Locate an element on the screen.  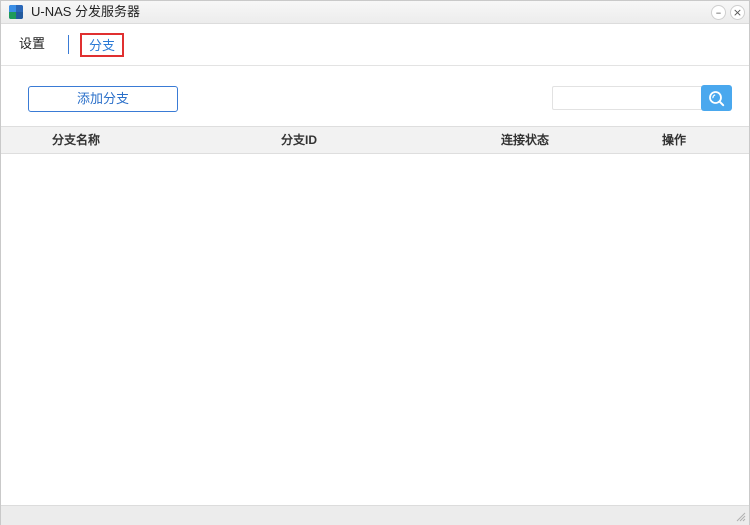
add-branch-button: 添加分支 is located at coordinates (103, 99).